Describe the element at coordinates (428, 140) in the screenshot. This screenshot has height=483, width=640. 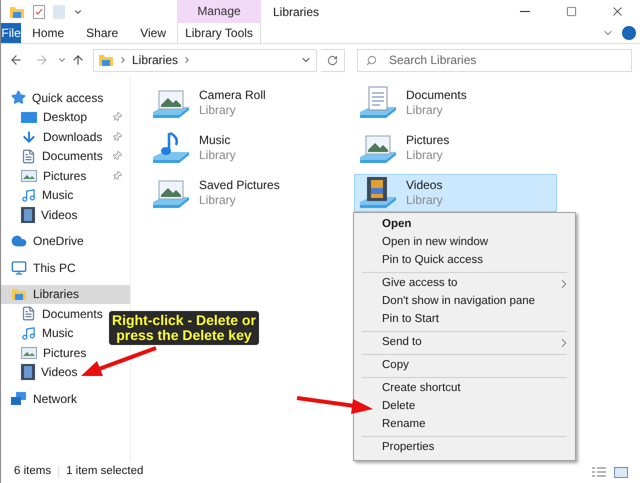
I see `library-name: Pictures` at that location.